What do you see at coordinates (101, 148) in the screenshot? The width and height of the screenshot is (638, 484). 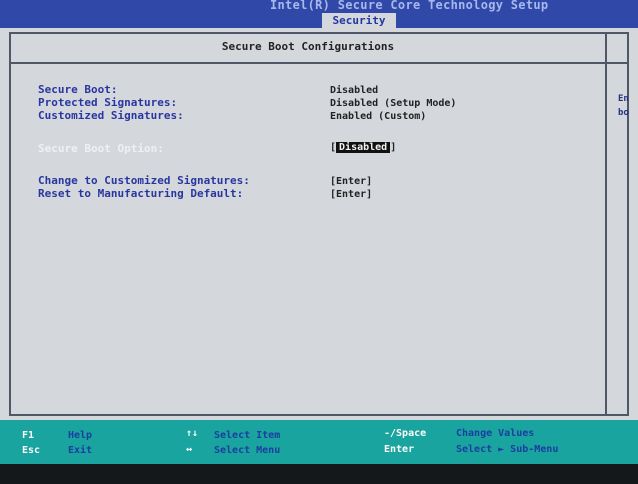 I see `secure-boot-option-label: Secure Boot Option:` at bounding box center [101, 148].